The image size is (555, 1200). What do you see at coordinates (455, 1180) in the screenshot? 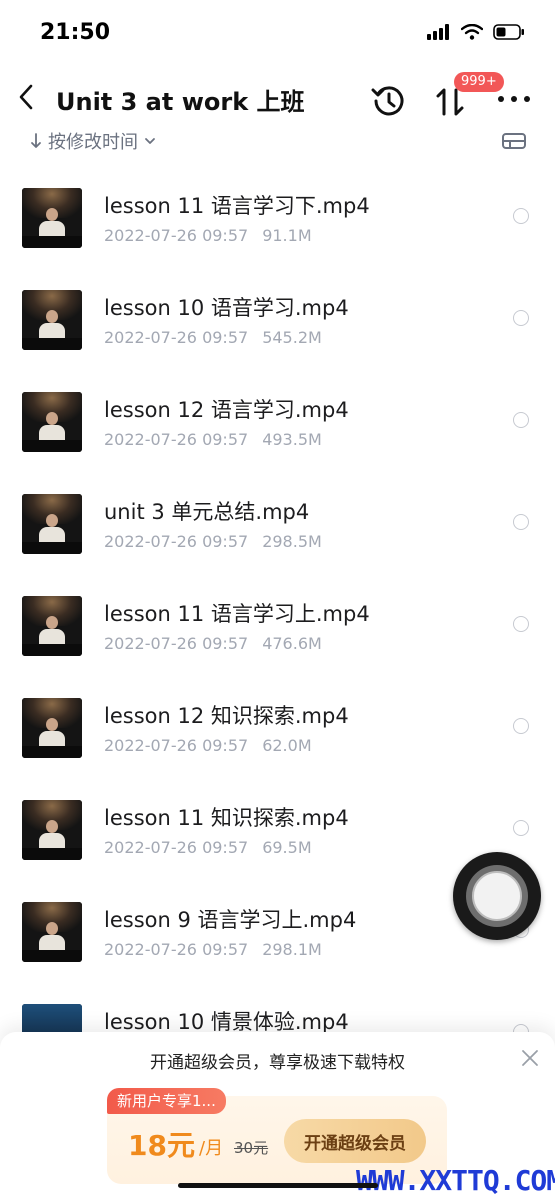
I see `watermark: WWW.XXTTQ.COM` at bounding box center [455, 1180].